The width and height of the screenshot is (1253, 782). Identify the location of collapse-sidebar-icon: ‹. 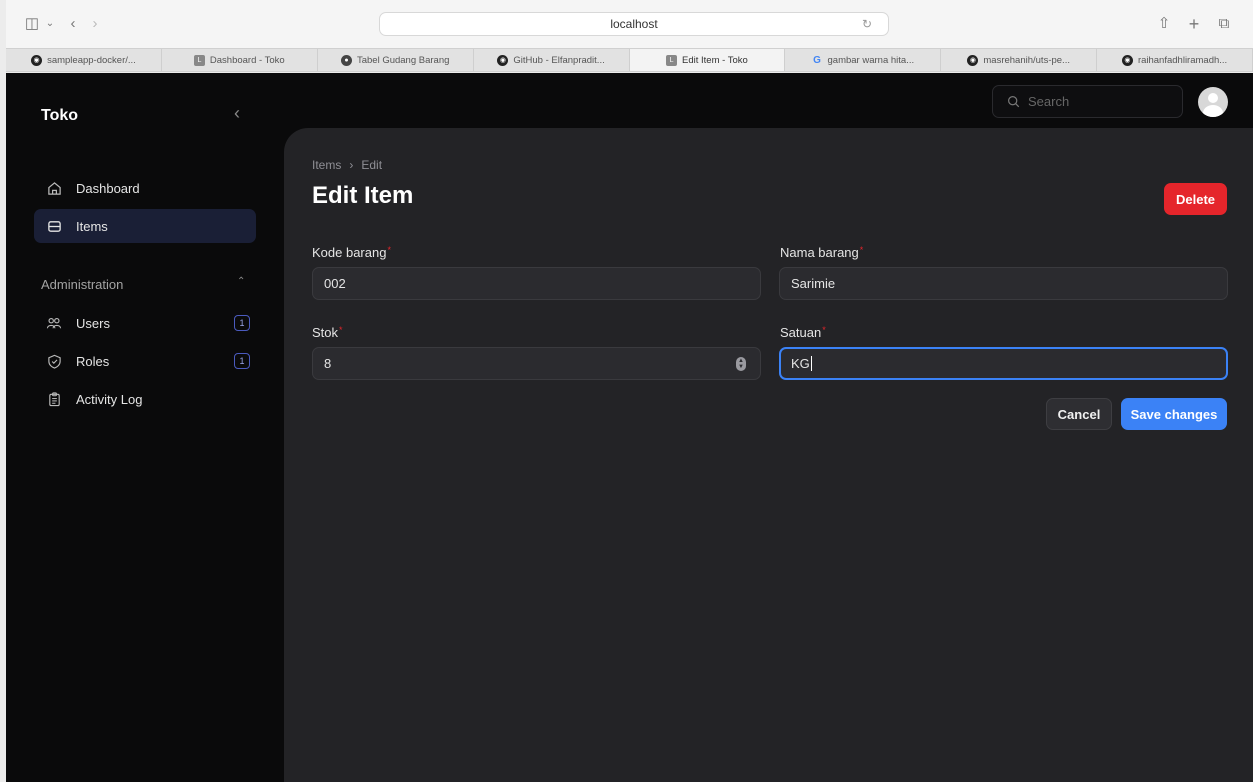
(237, 113).